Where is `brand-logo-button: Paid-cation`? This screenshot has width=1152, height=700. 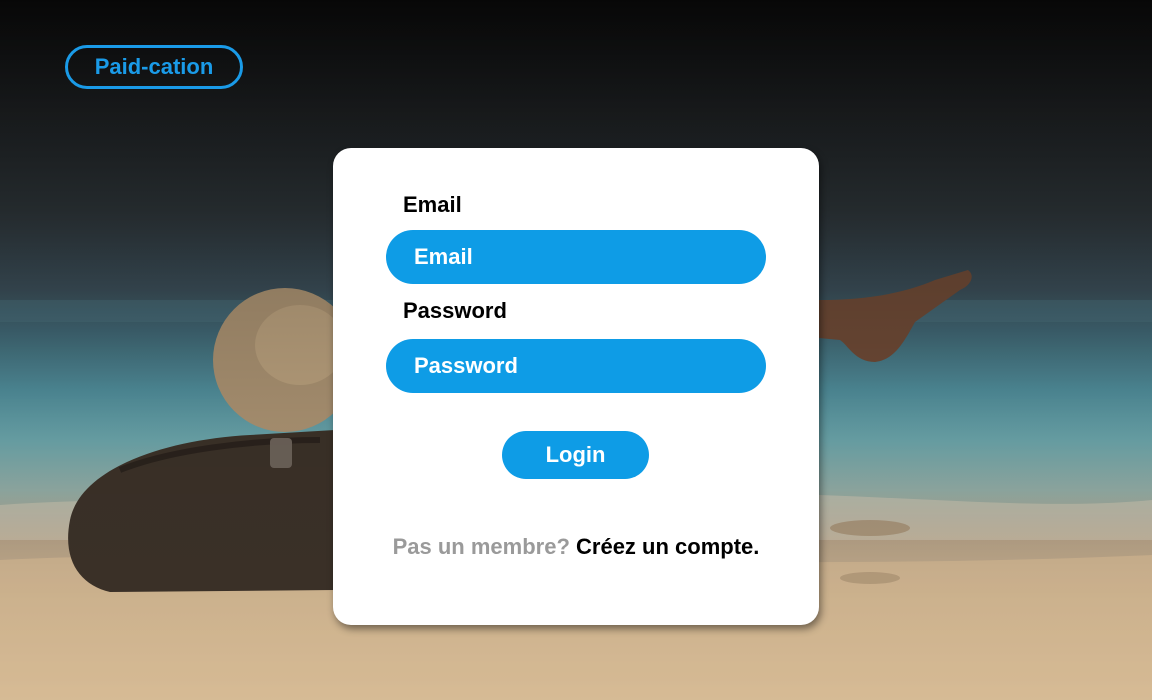 brand-logo-button: Paid-cation is located at coordinates (154, 67).